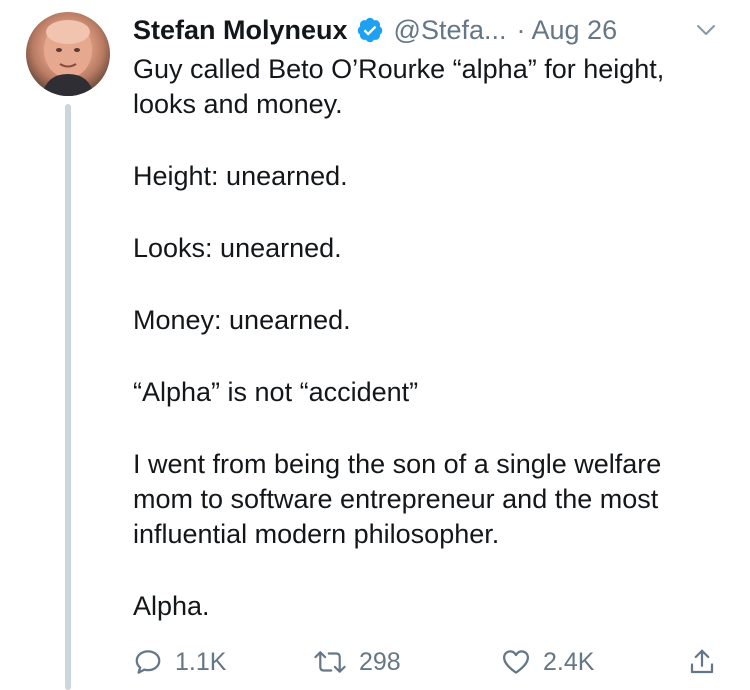 The width and height of the screenshot is (750, 690). I want to click on tweet-line: influential modern philosopher., so click(316, 534).